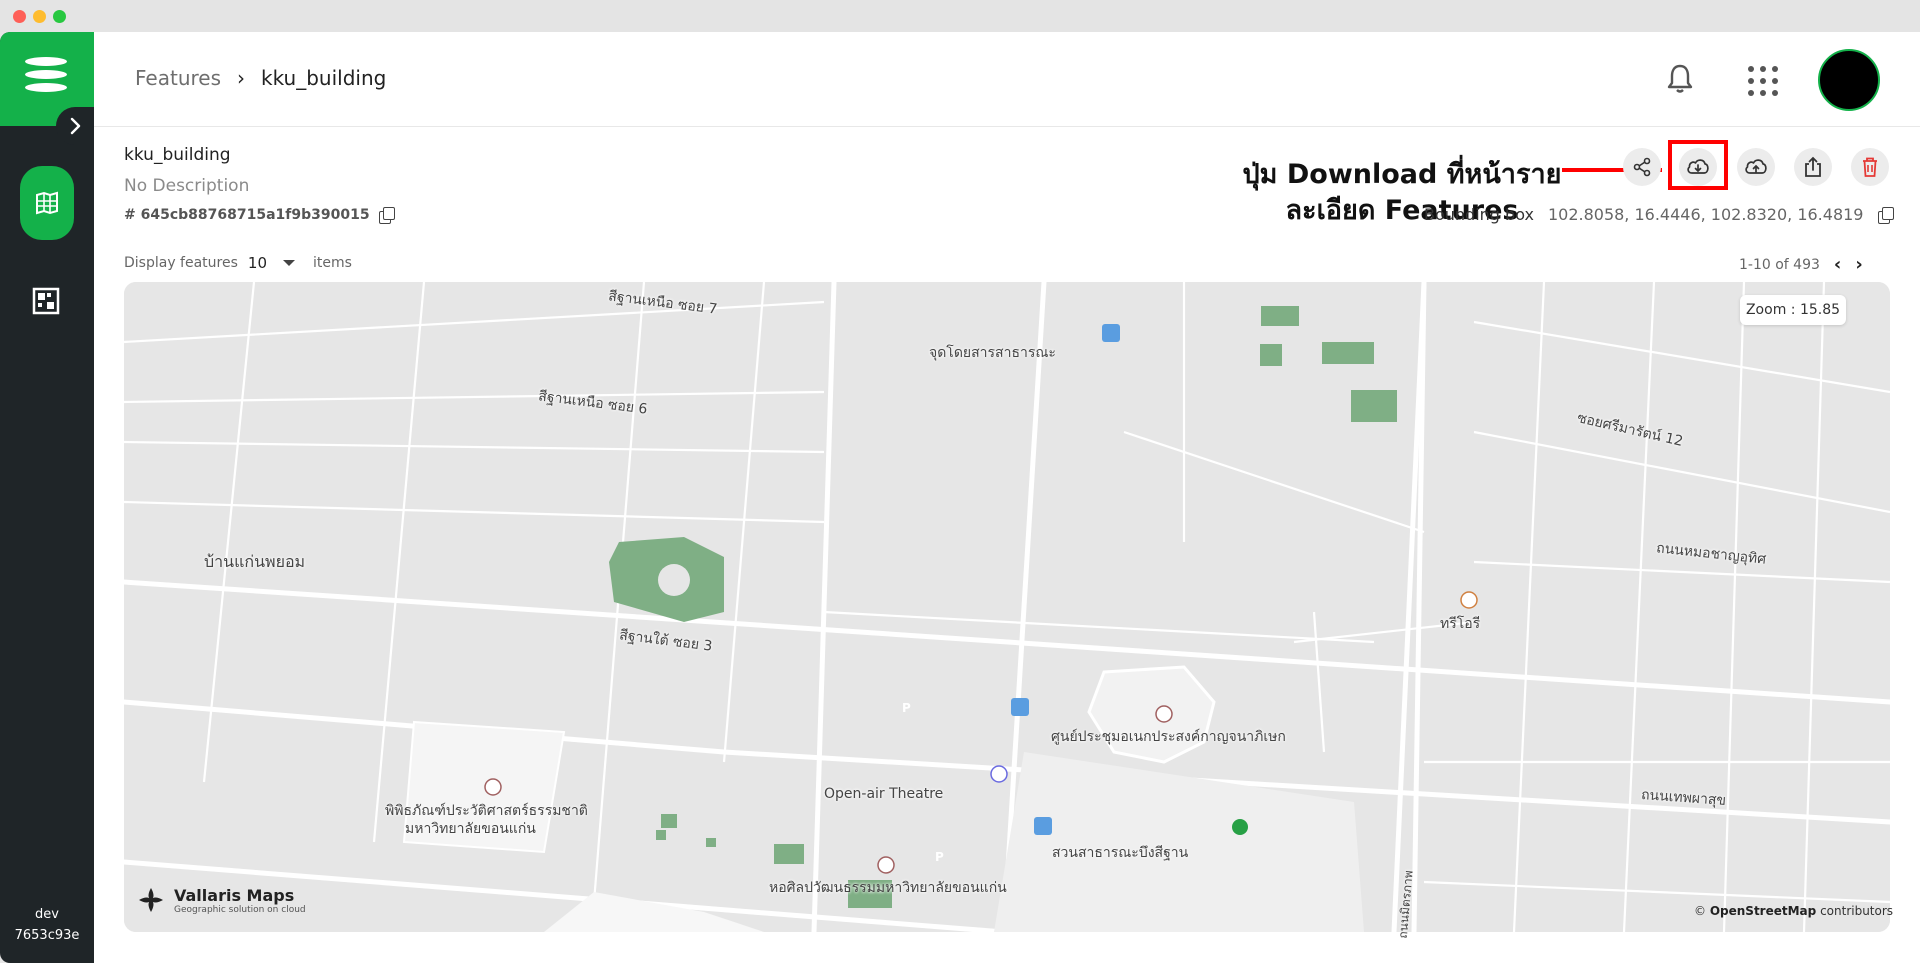 This screenshot has height=963, width=1920. What do you see at coordinates (247, 215) in the screenshot?
I see `layer-id-text: # 645cb88768715a1f9b390015` at bounding box center [247, 215].